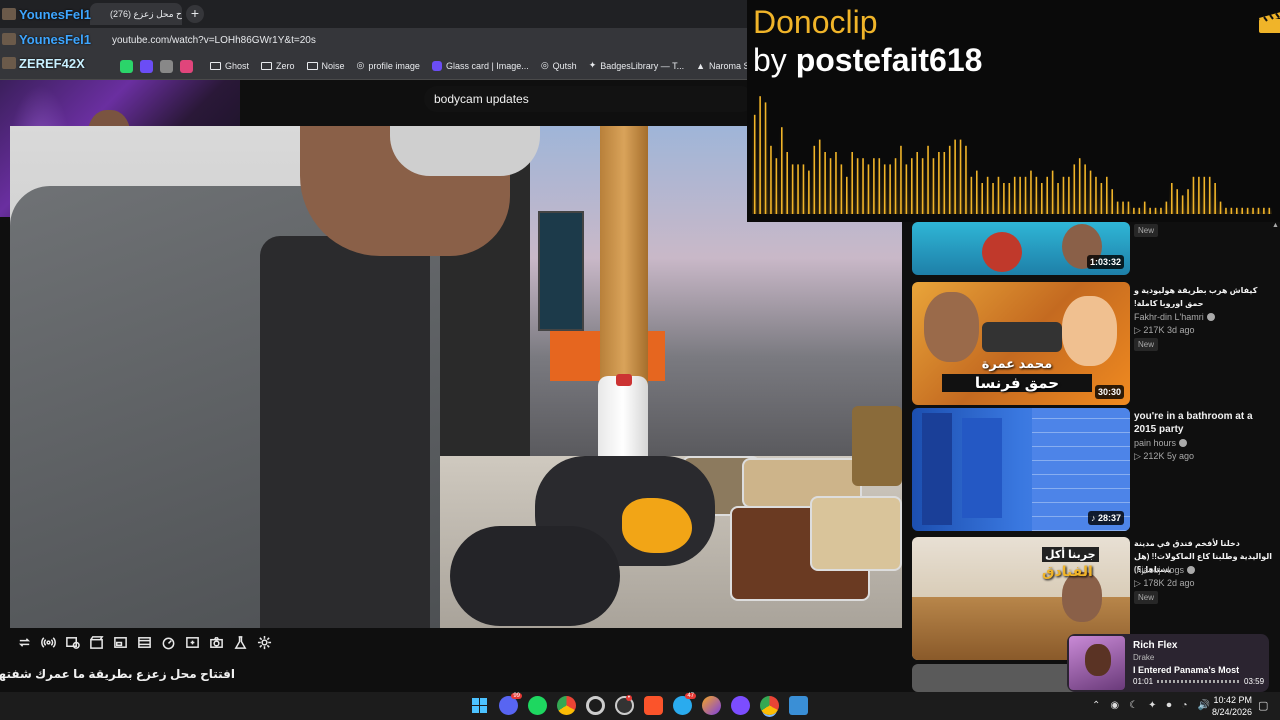 Image resolution: width=1280 pixels, height=720 pixels. Describe the element at coordinates (240, 642) in the screenshot. I see `flask-icon` at that location.